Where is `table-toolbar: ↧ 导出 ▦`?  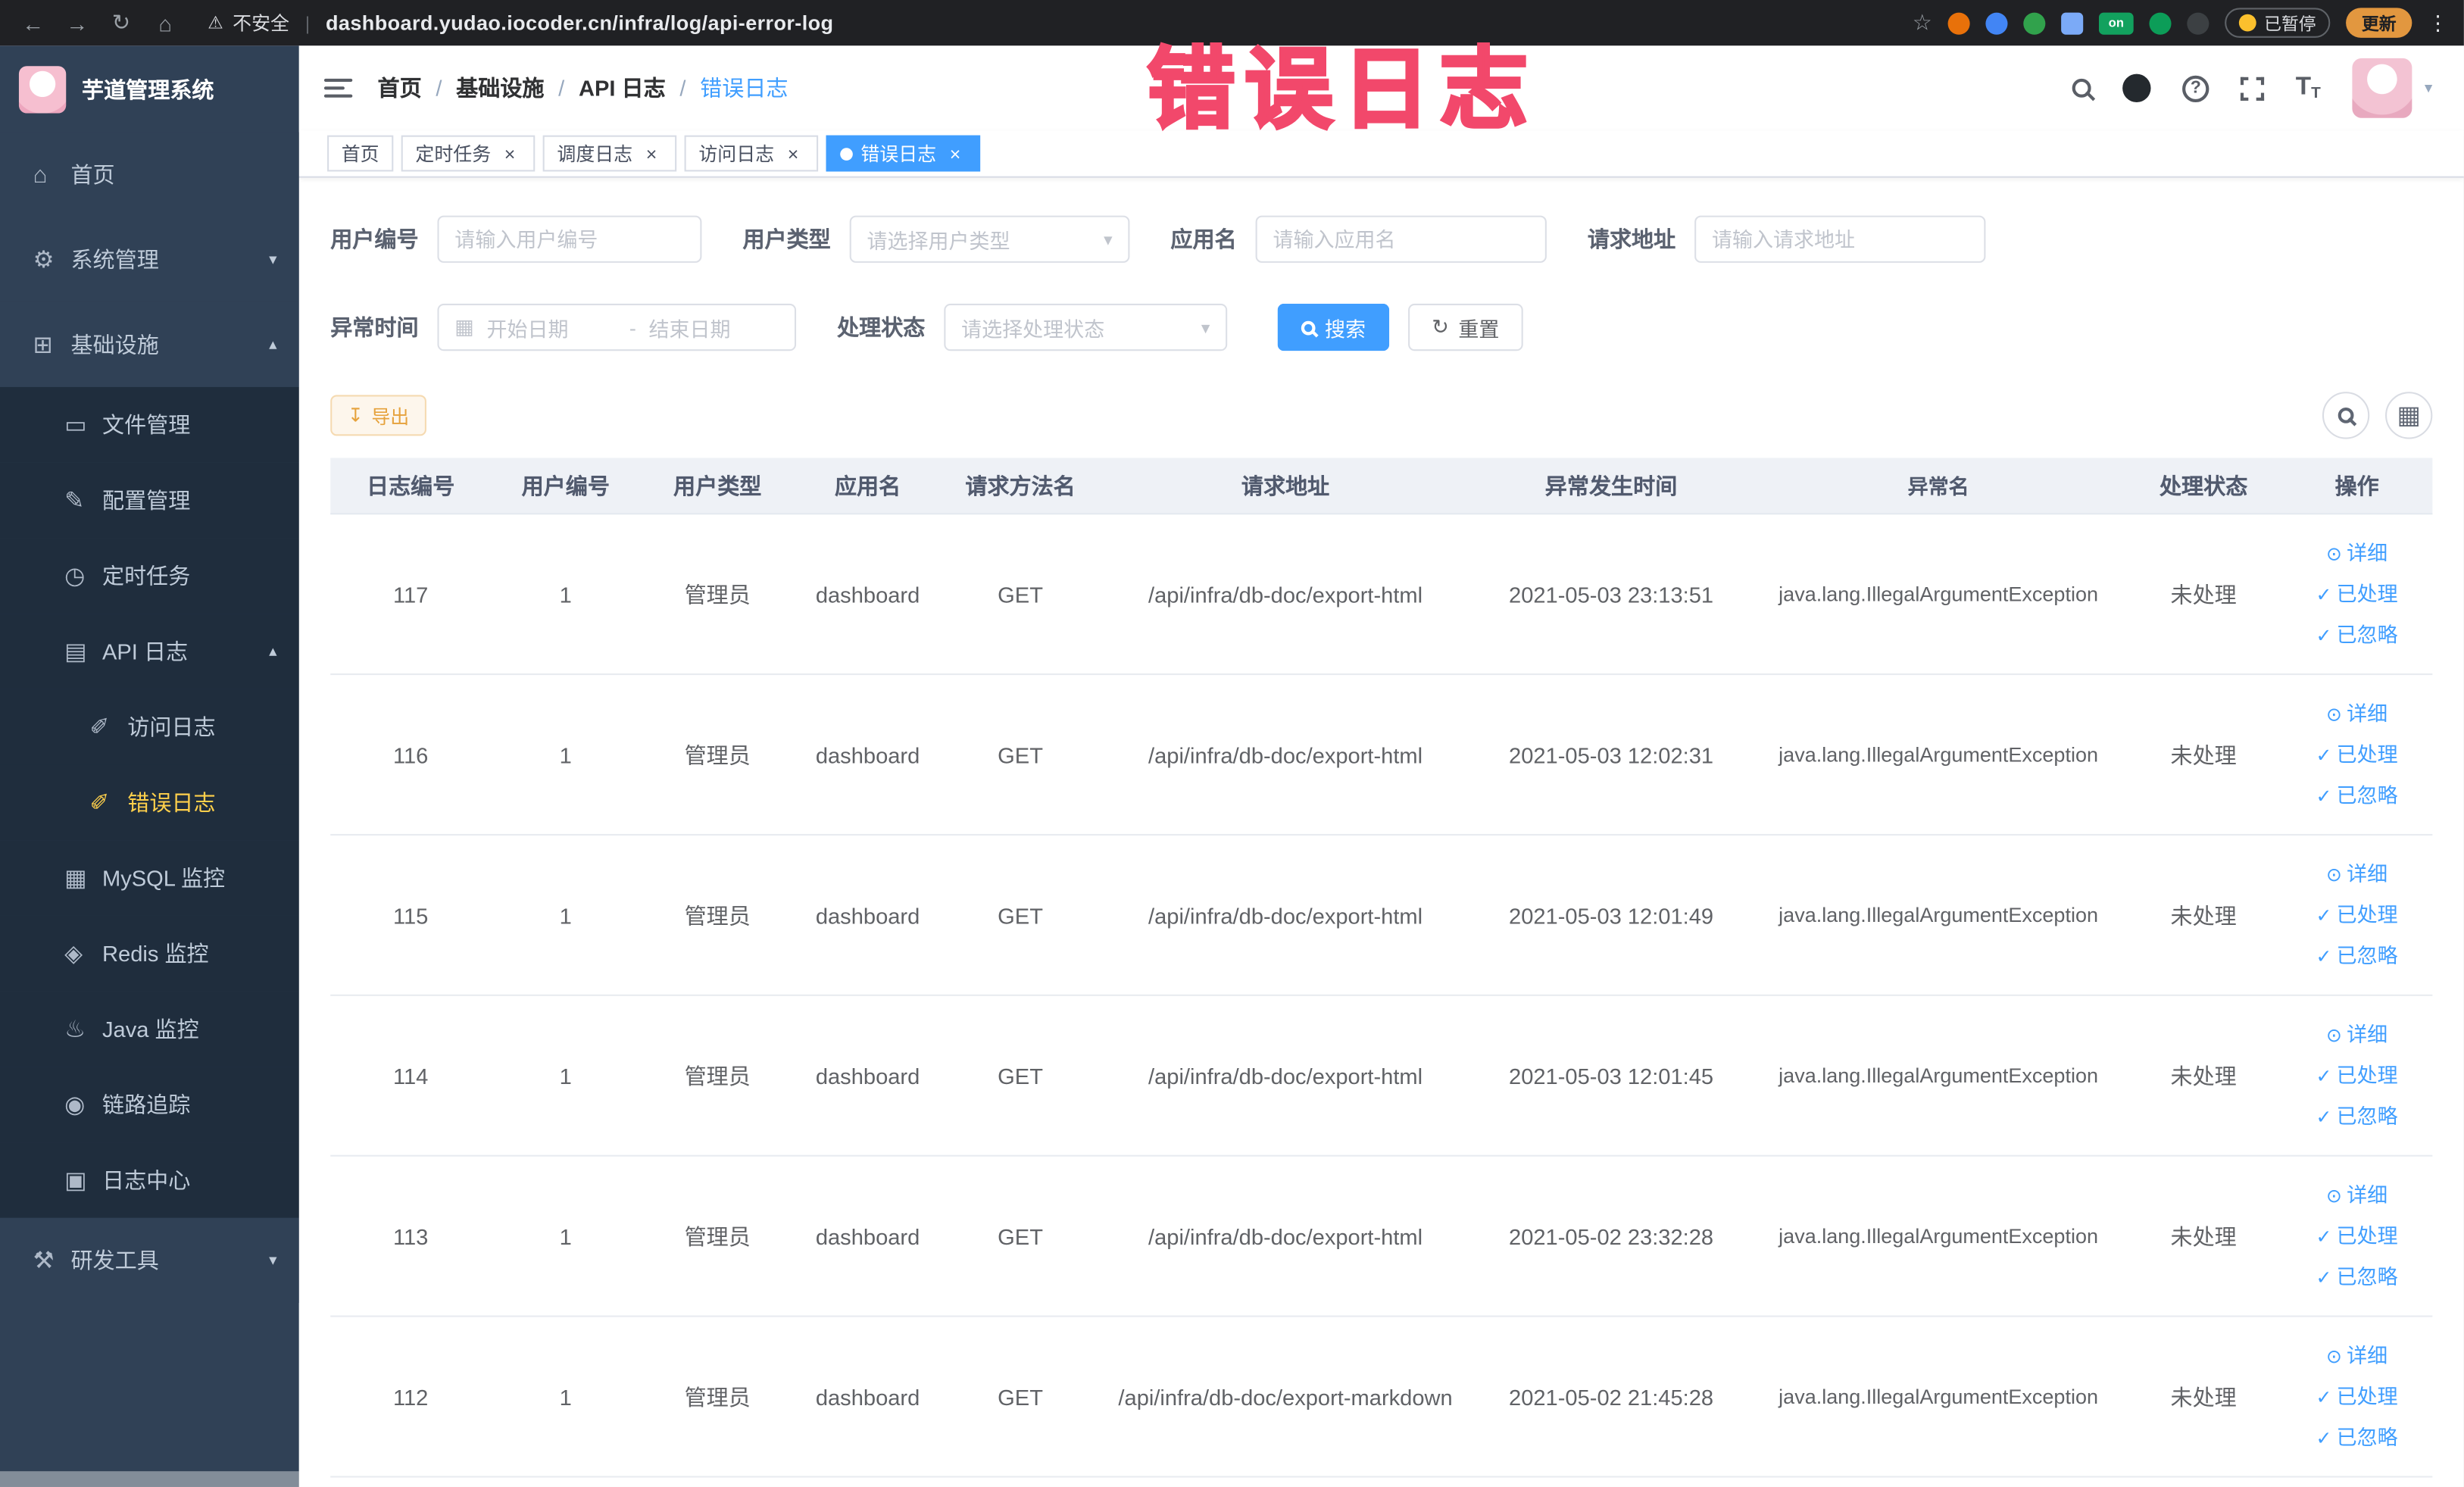 table-toolbar: ↧ 导出 ▦ is located at coordinates (1381, 415).